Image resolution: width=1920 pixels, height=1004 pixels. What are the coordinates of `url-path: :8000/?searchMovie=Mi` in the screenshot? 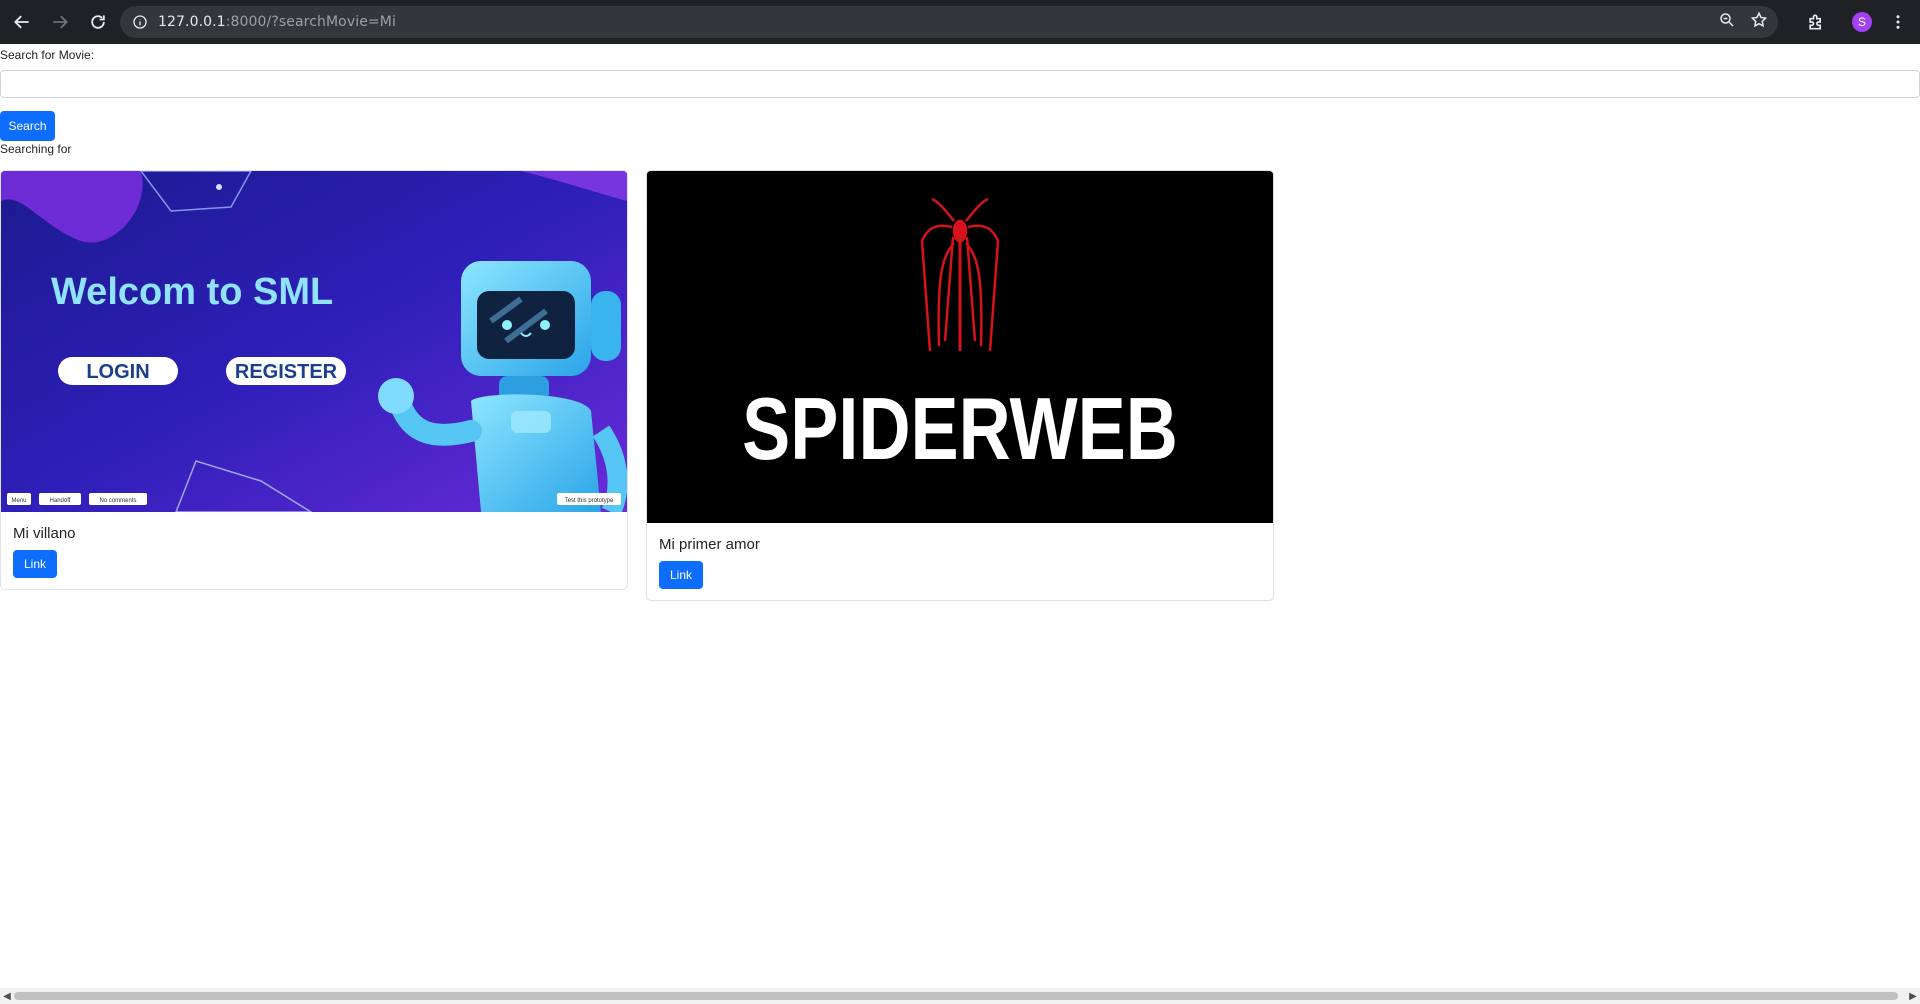 It's located at (310, 22).